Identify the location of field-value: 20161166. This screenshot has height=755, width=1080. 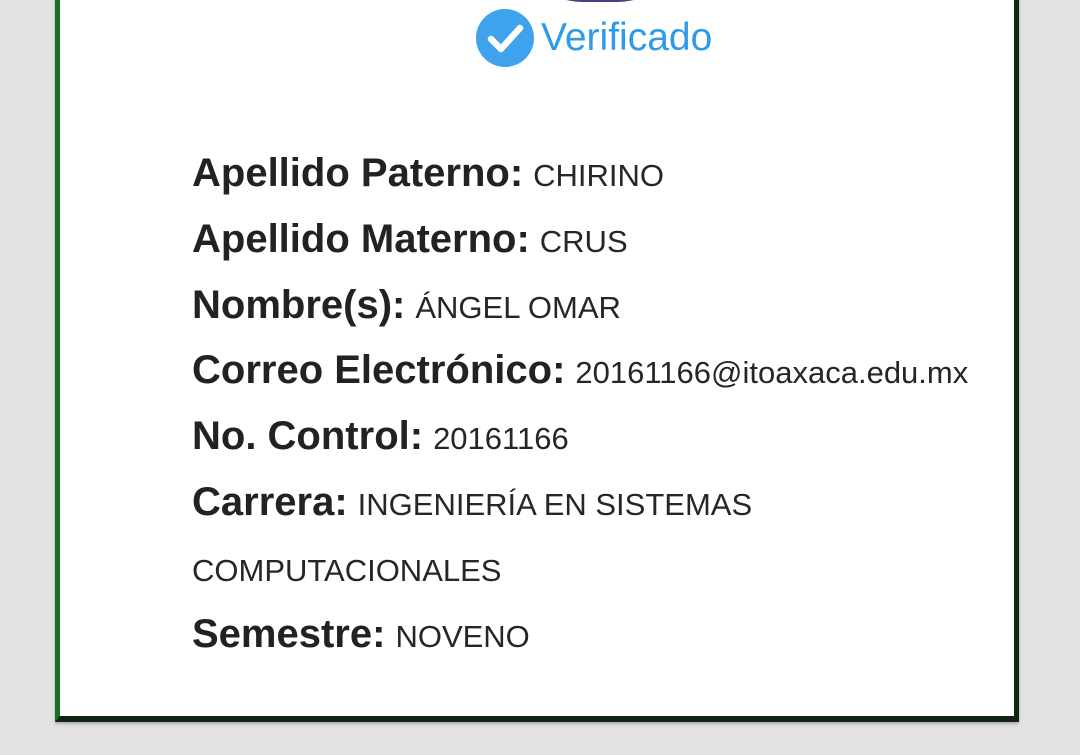
(501, 439).